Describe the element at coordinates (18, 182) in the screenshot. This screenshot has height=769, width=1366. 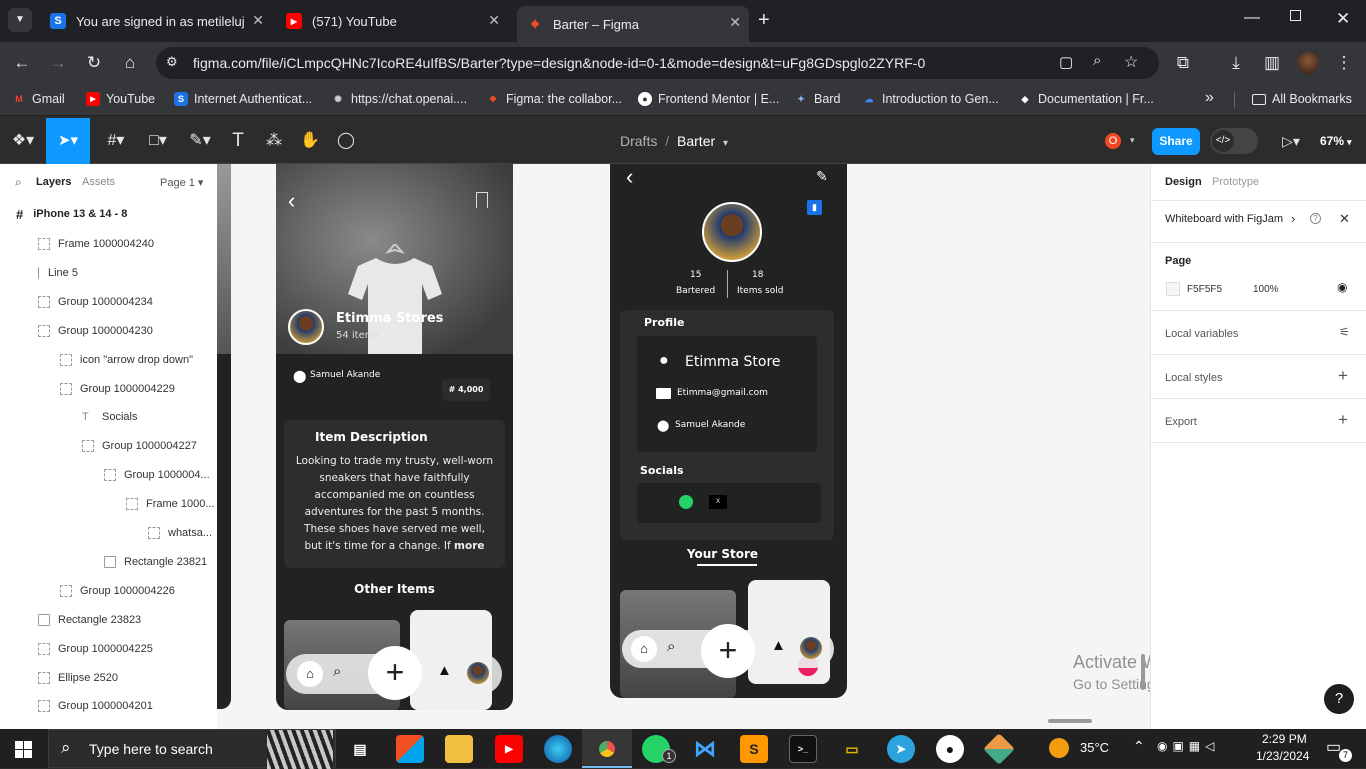
I see `search-icon: ⌕` at that location.